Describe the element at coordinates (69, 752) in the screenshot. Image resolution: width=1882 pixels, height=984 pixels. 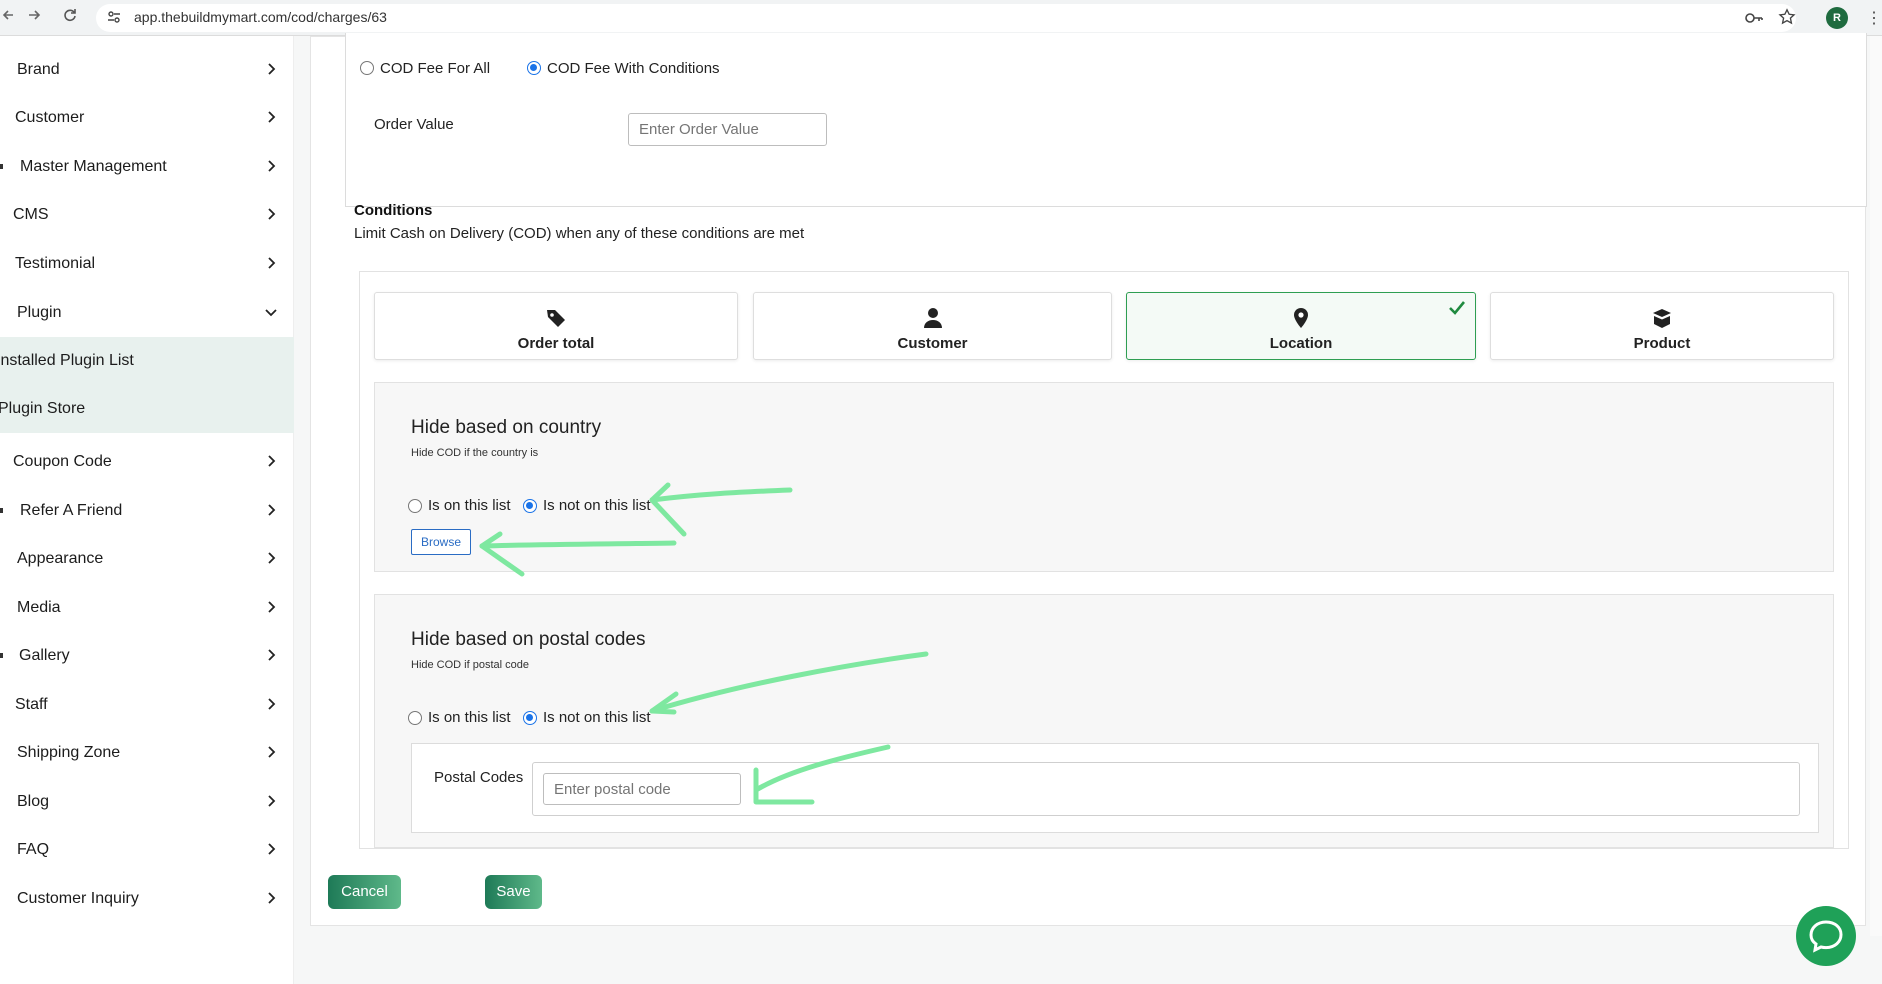
I see `sidebar-item-label: Shipping Zone` at that location.